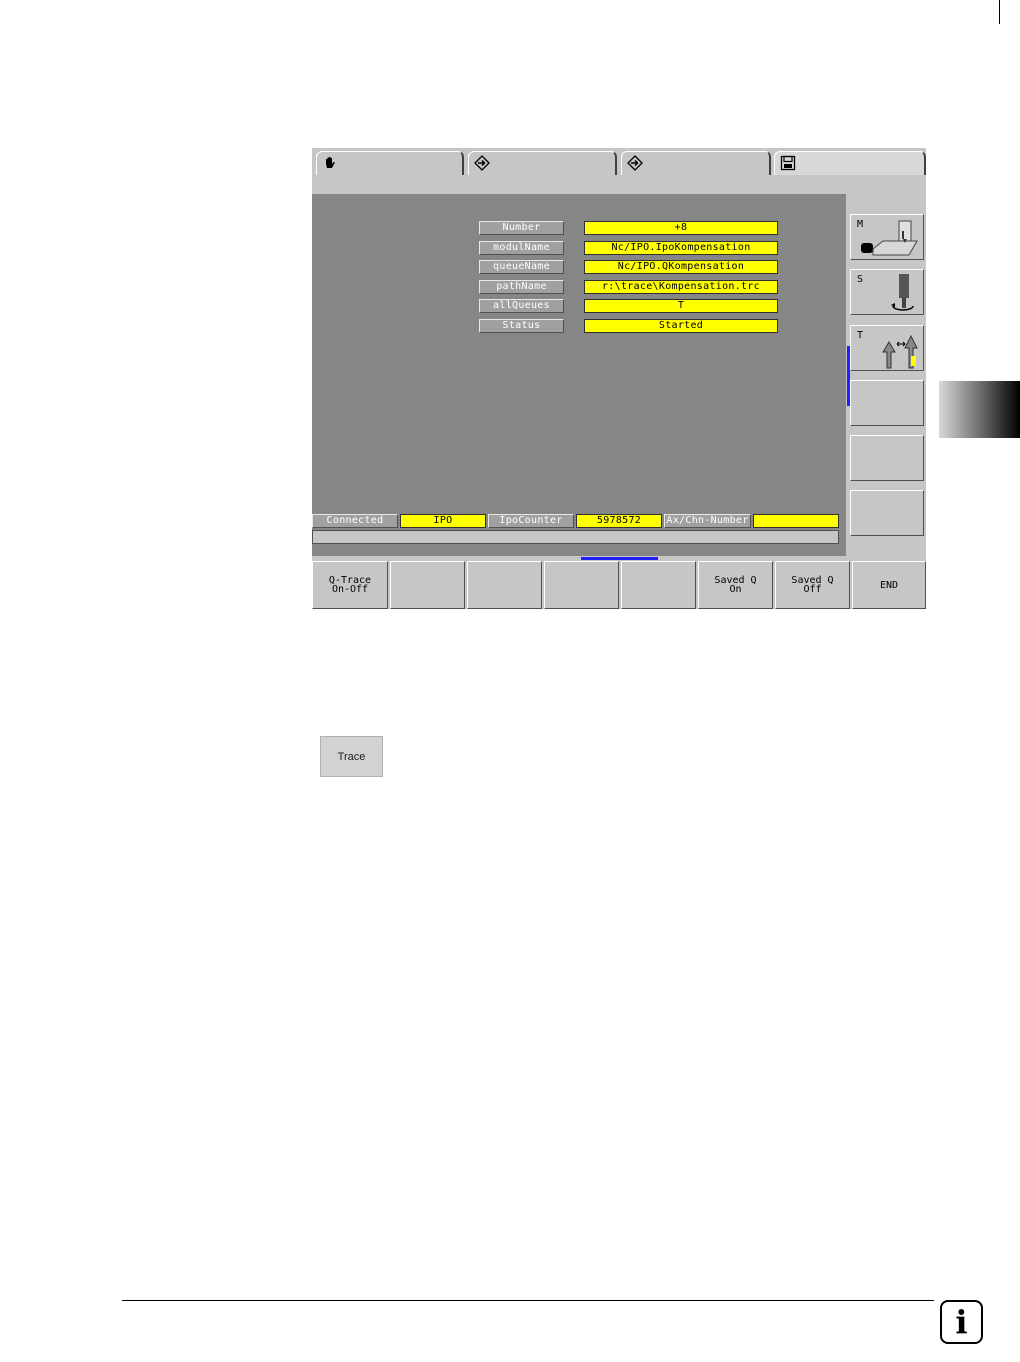 This screenshot has height=1362, width=1020. Describe the element at coordinates (619, 184) in the screenshot. I see `status-strip` at that location.